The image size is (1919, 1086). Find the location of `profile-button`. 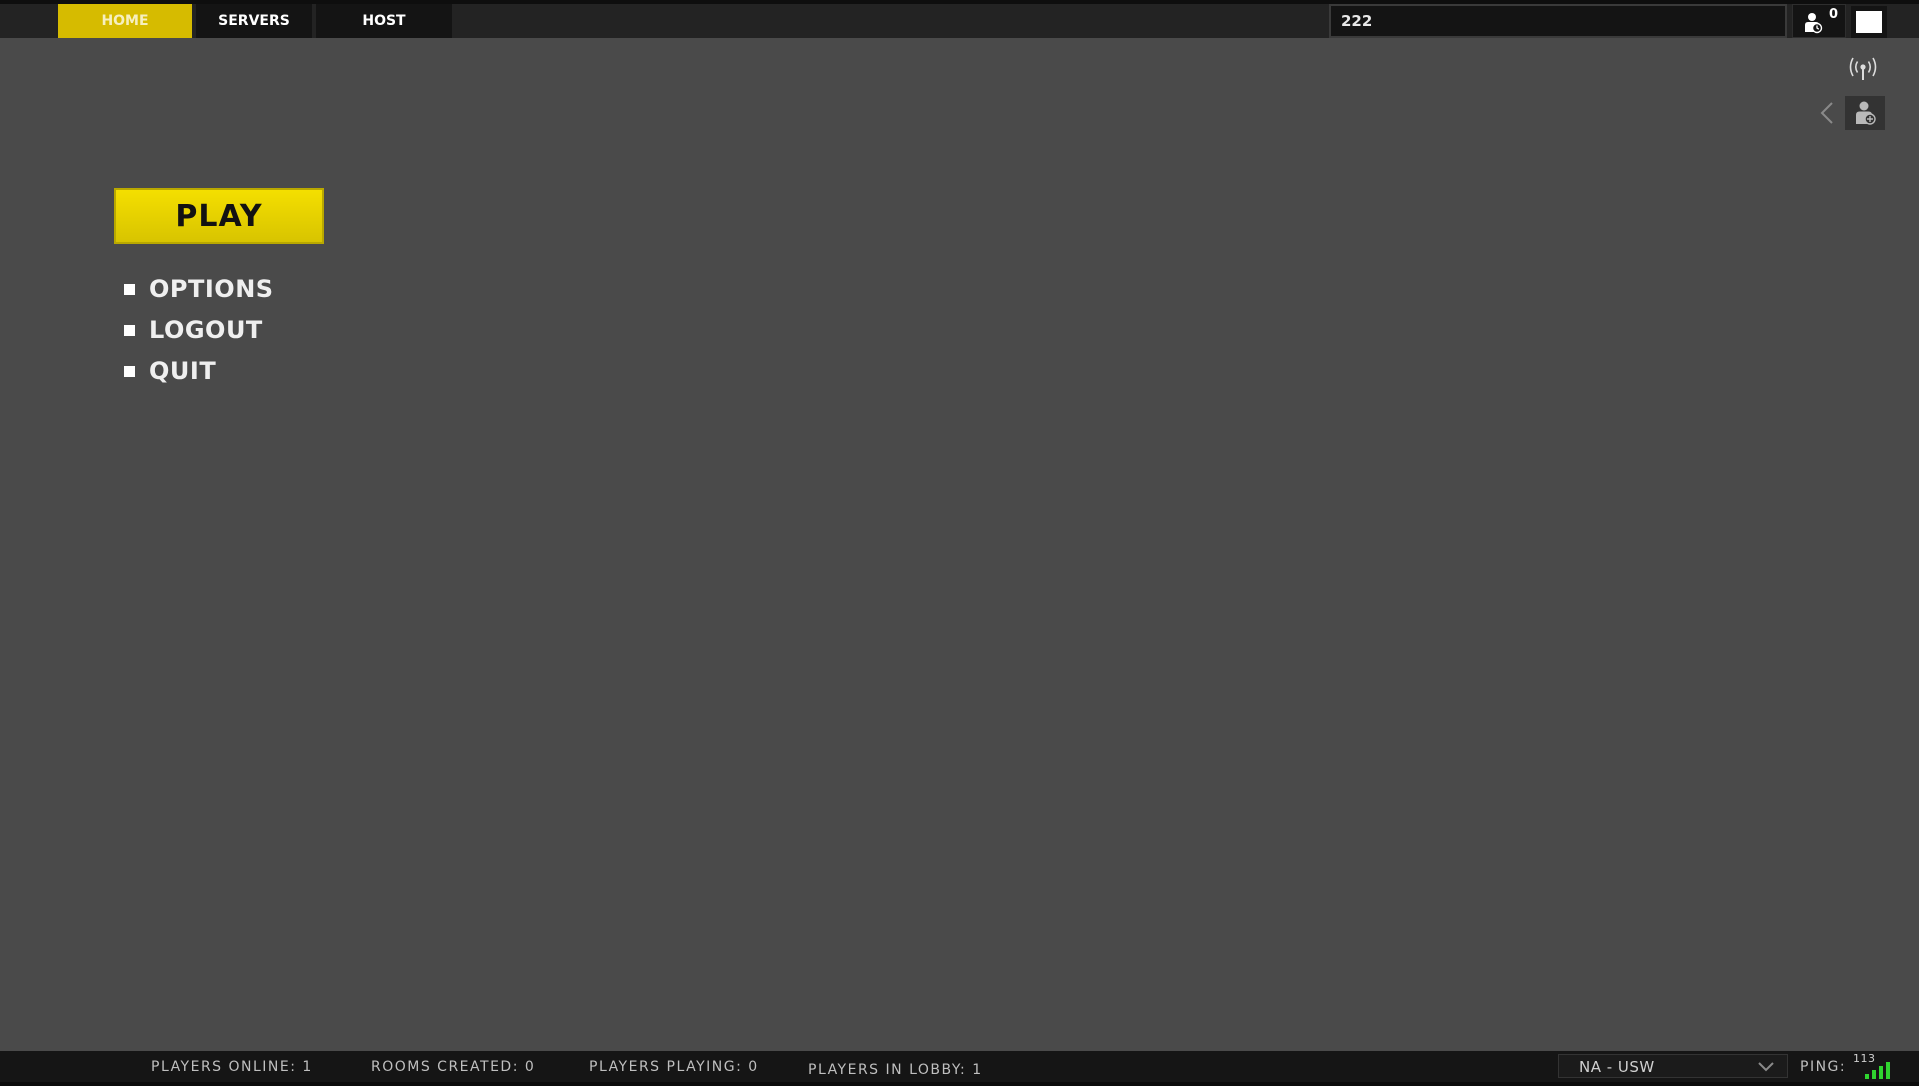

profile-button is located at coordinates (1869, 22).